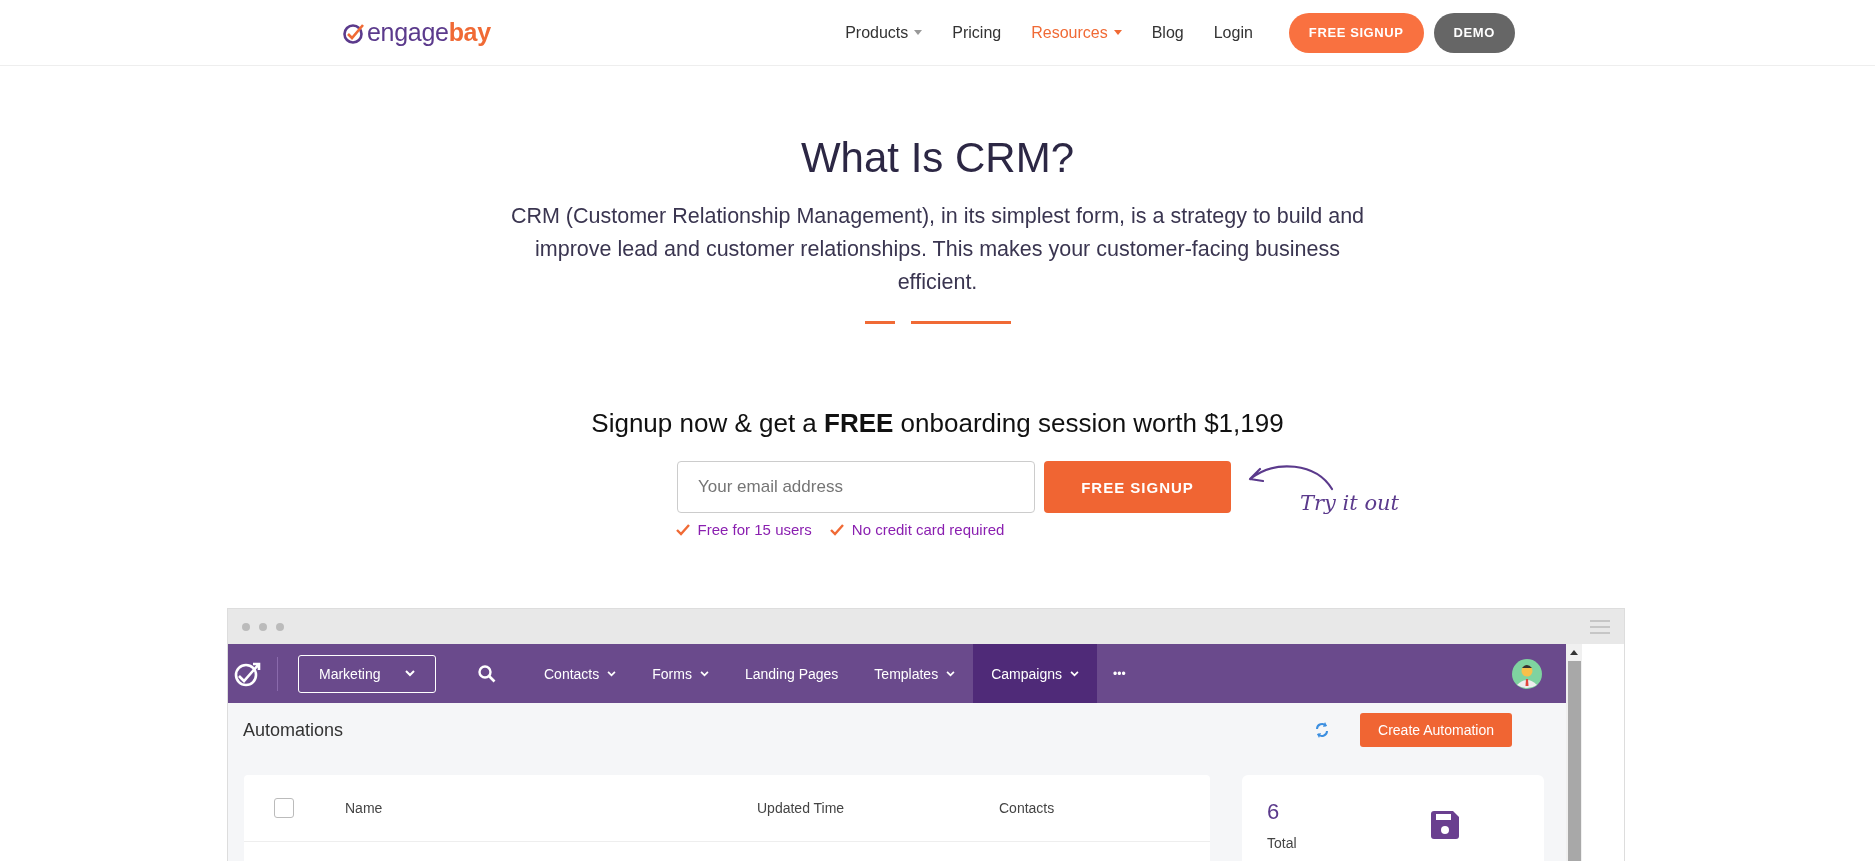 This screenshot has height=861, width=1875. I want to click on nav-link: Login, so click(1233, 32).